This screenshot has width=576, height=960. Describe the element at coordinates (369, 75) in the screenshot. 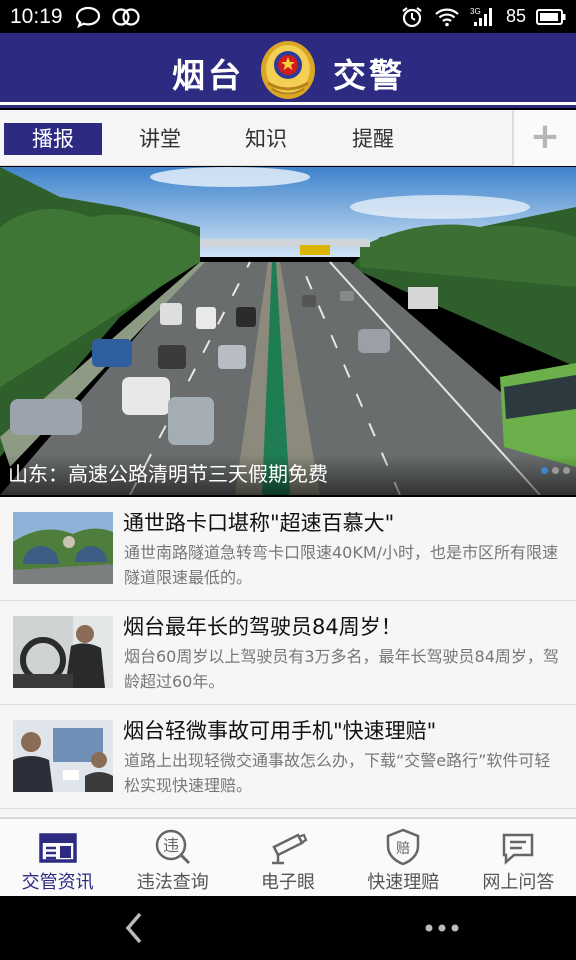

I see `header-title-right: 交警` at that location.